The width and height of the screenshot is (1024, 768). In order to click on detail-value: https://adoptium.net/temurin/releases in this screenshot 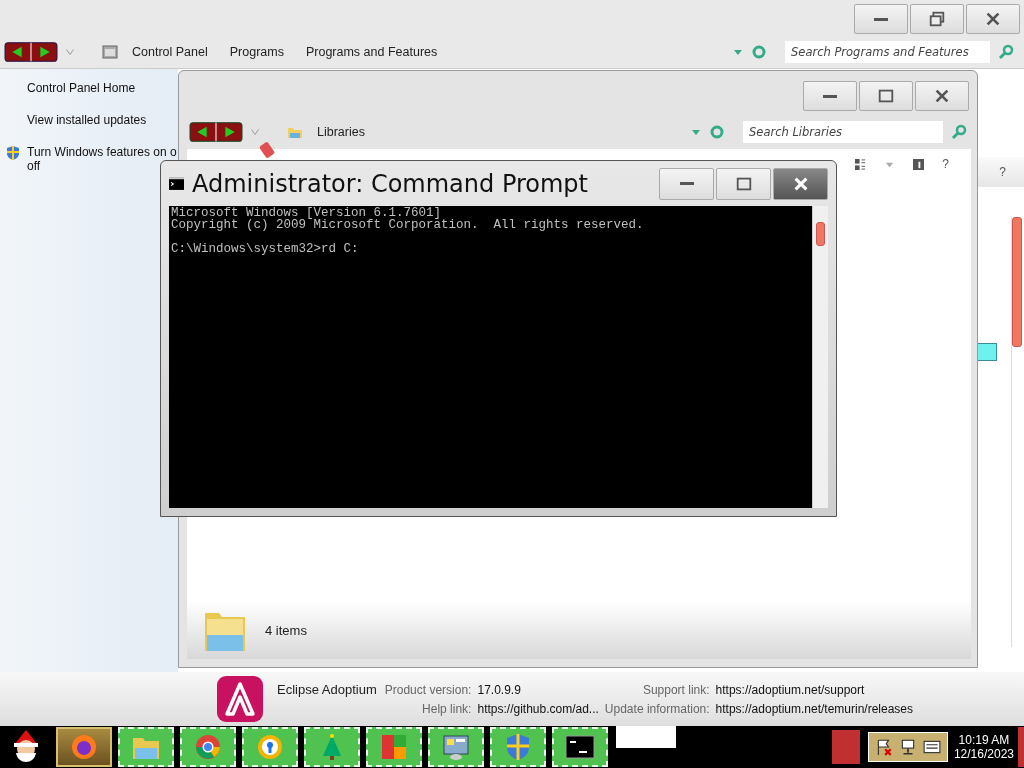, I will do `click(814, 709)`.